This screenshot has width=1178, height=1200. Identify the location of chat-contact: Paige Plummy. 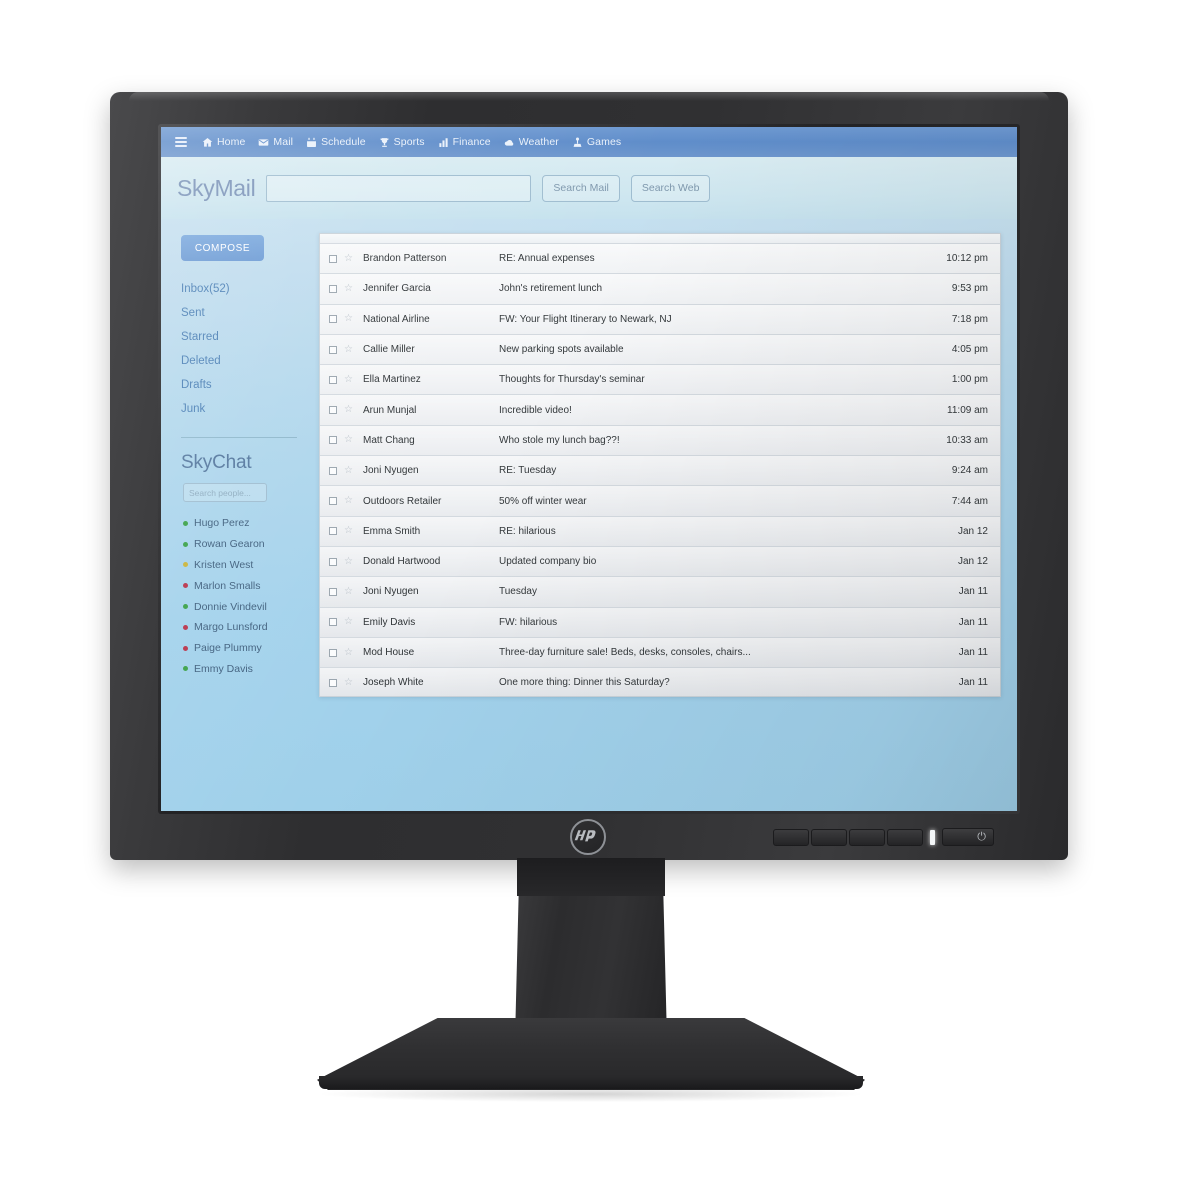
(241, 648).